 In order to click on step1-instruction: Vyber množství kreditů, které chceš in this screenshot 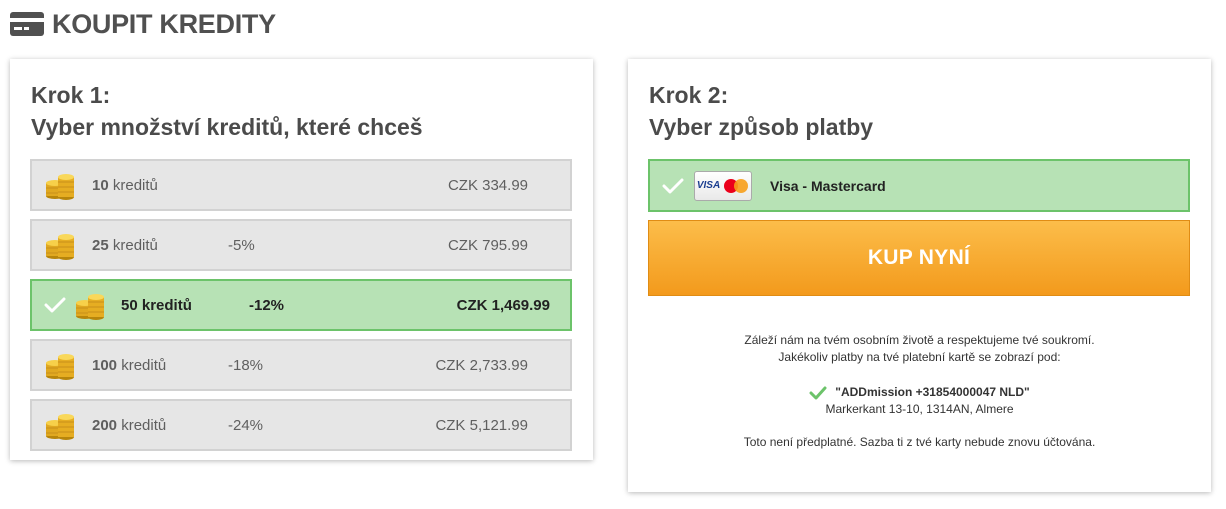, I will do `click(227, 127)`.